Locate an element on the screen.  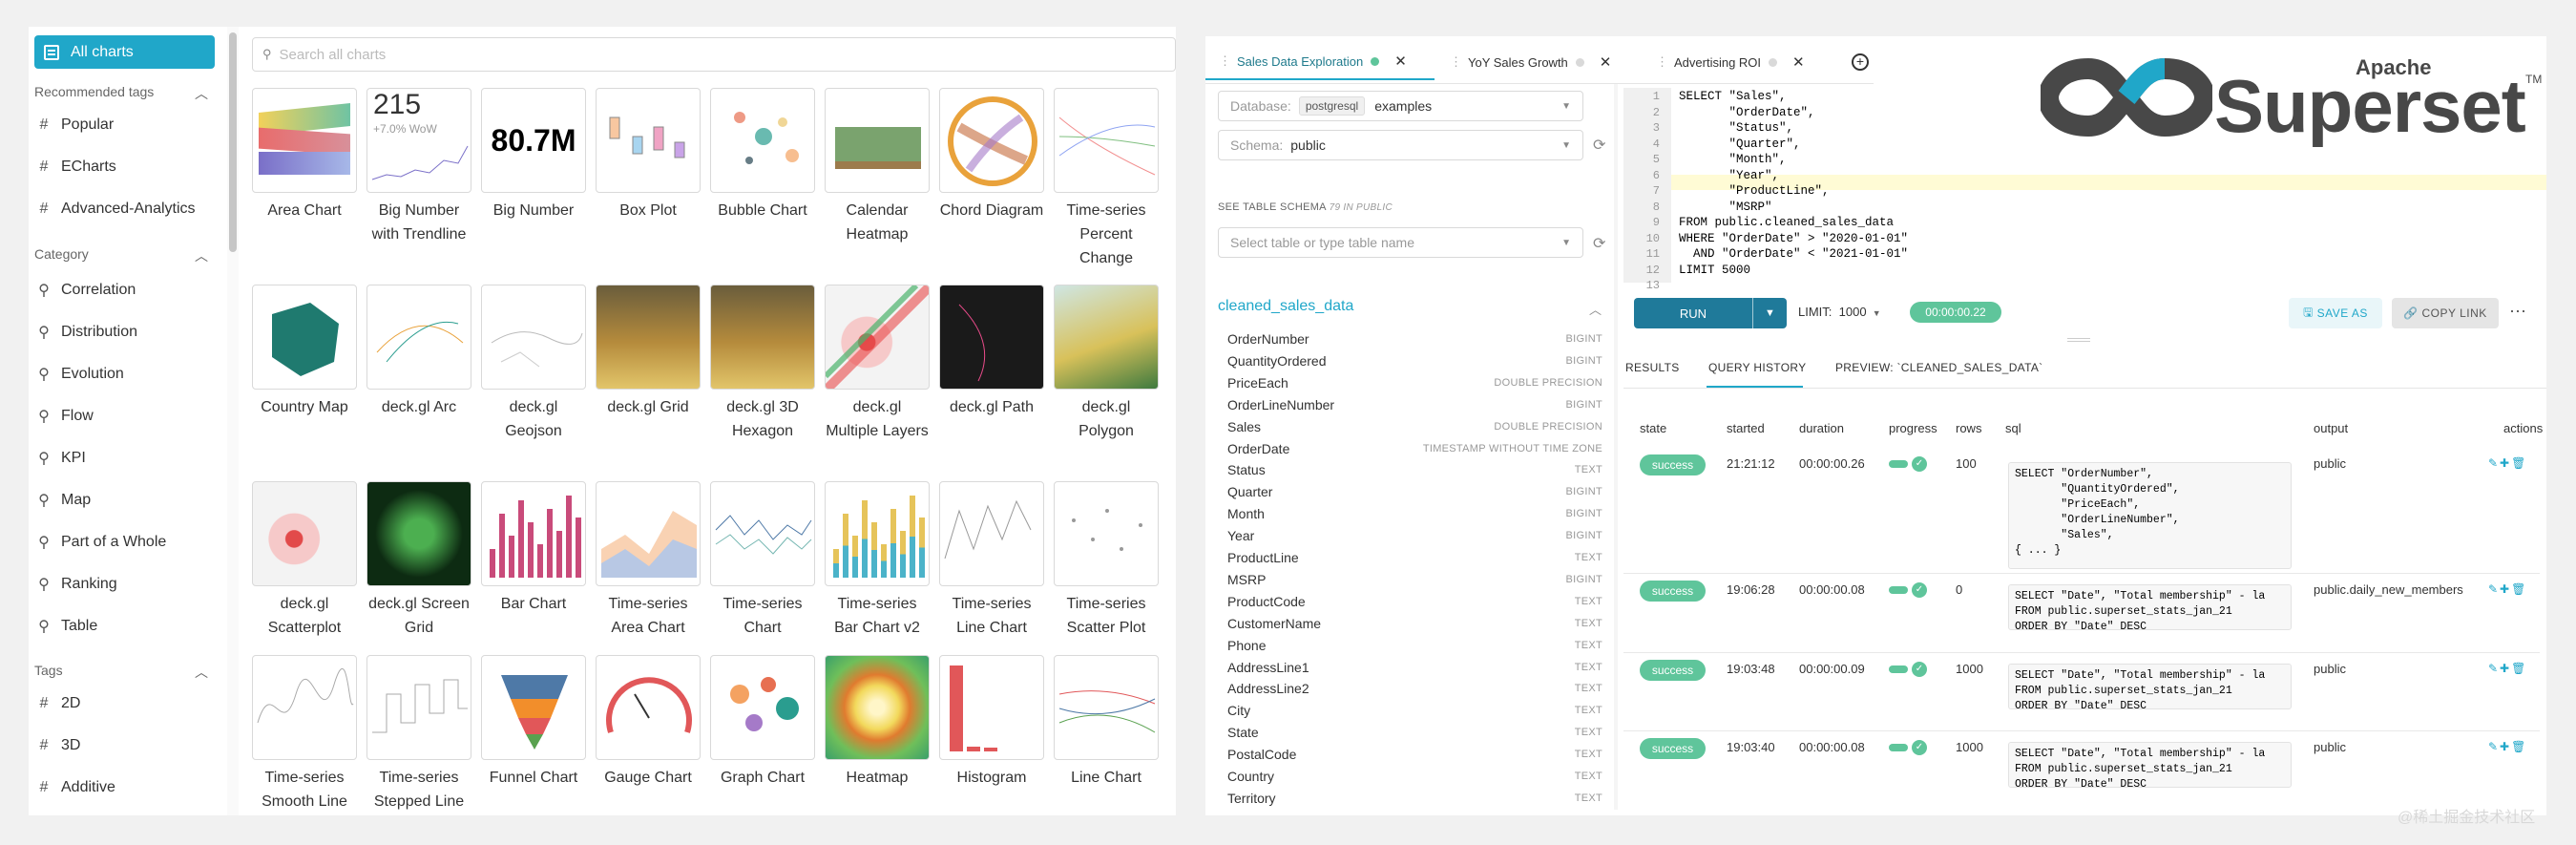
column-row: ProductCode TEXT is located at coordinates (1414, 604).